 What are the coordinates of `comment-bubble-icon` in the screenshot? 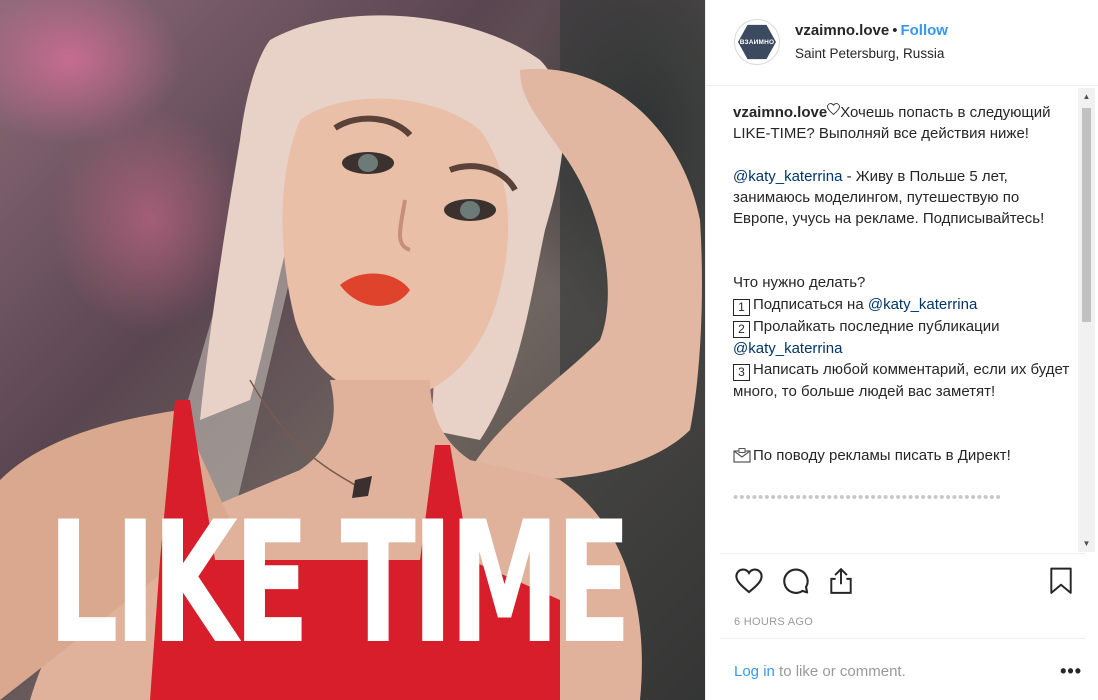 It's located at (796, 581).